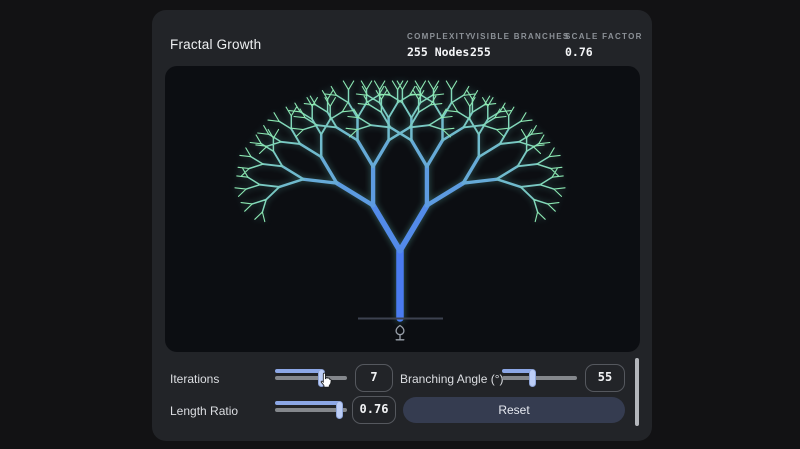 The width and height of the screenshot is (800, 449). What do you see at coordinates (438, 52) in the screenshot?
I see `stat-complexity-value: 255 Nodes` at bounding box center [438, 52].